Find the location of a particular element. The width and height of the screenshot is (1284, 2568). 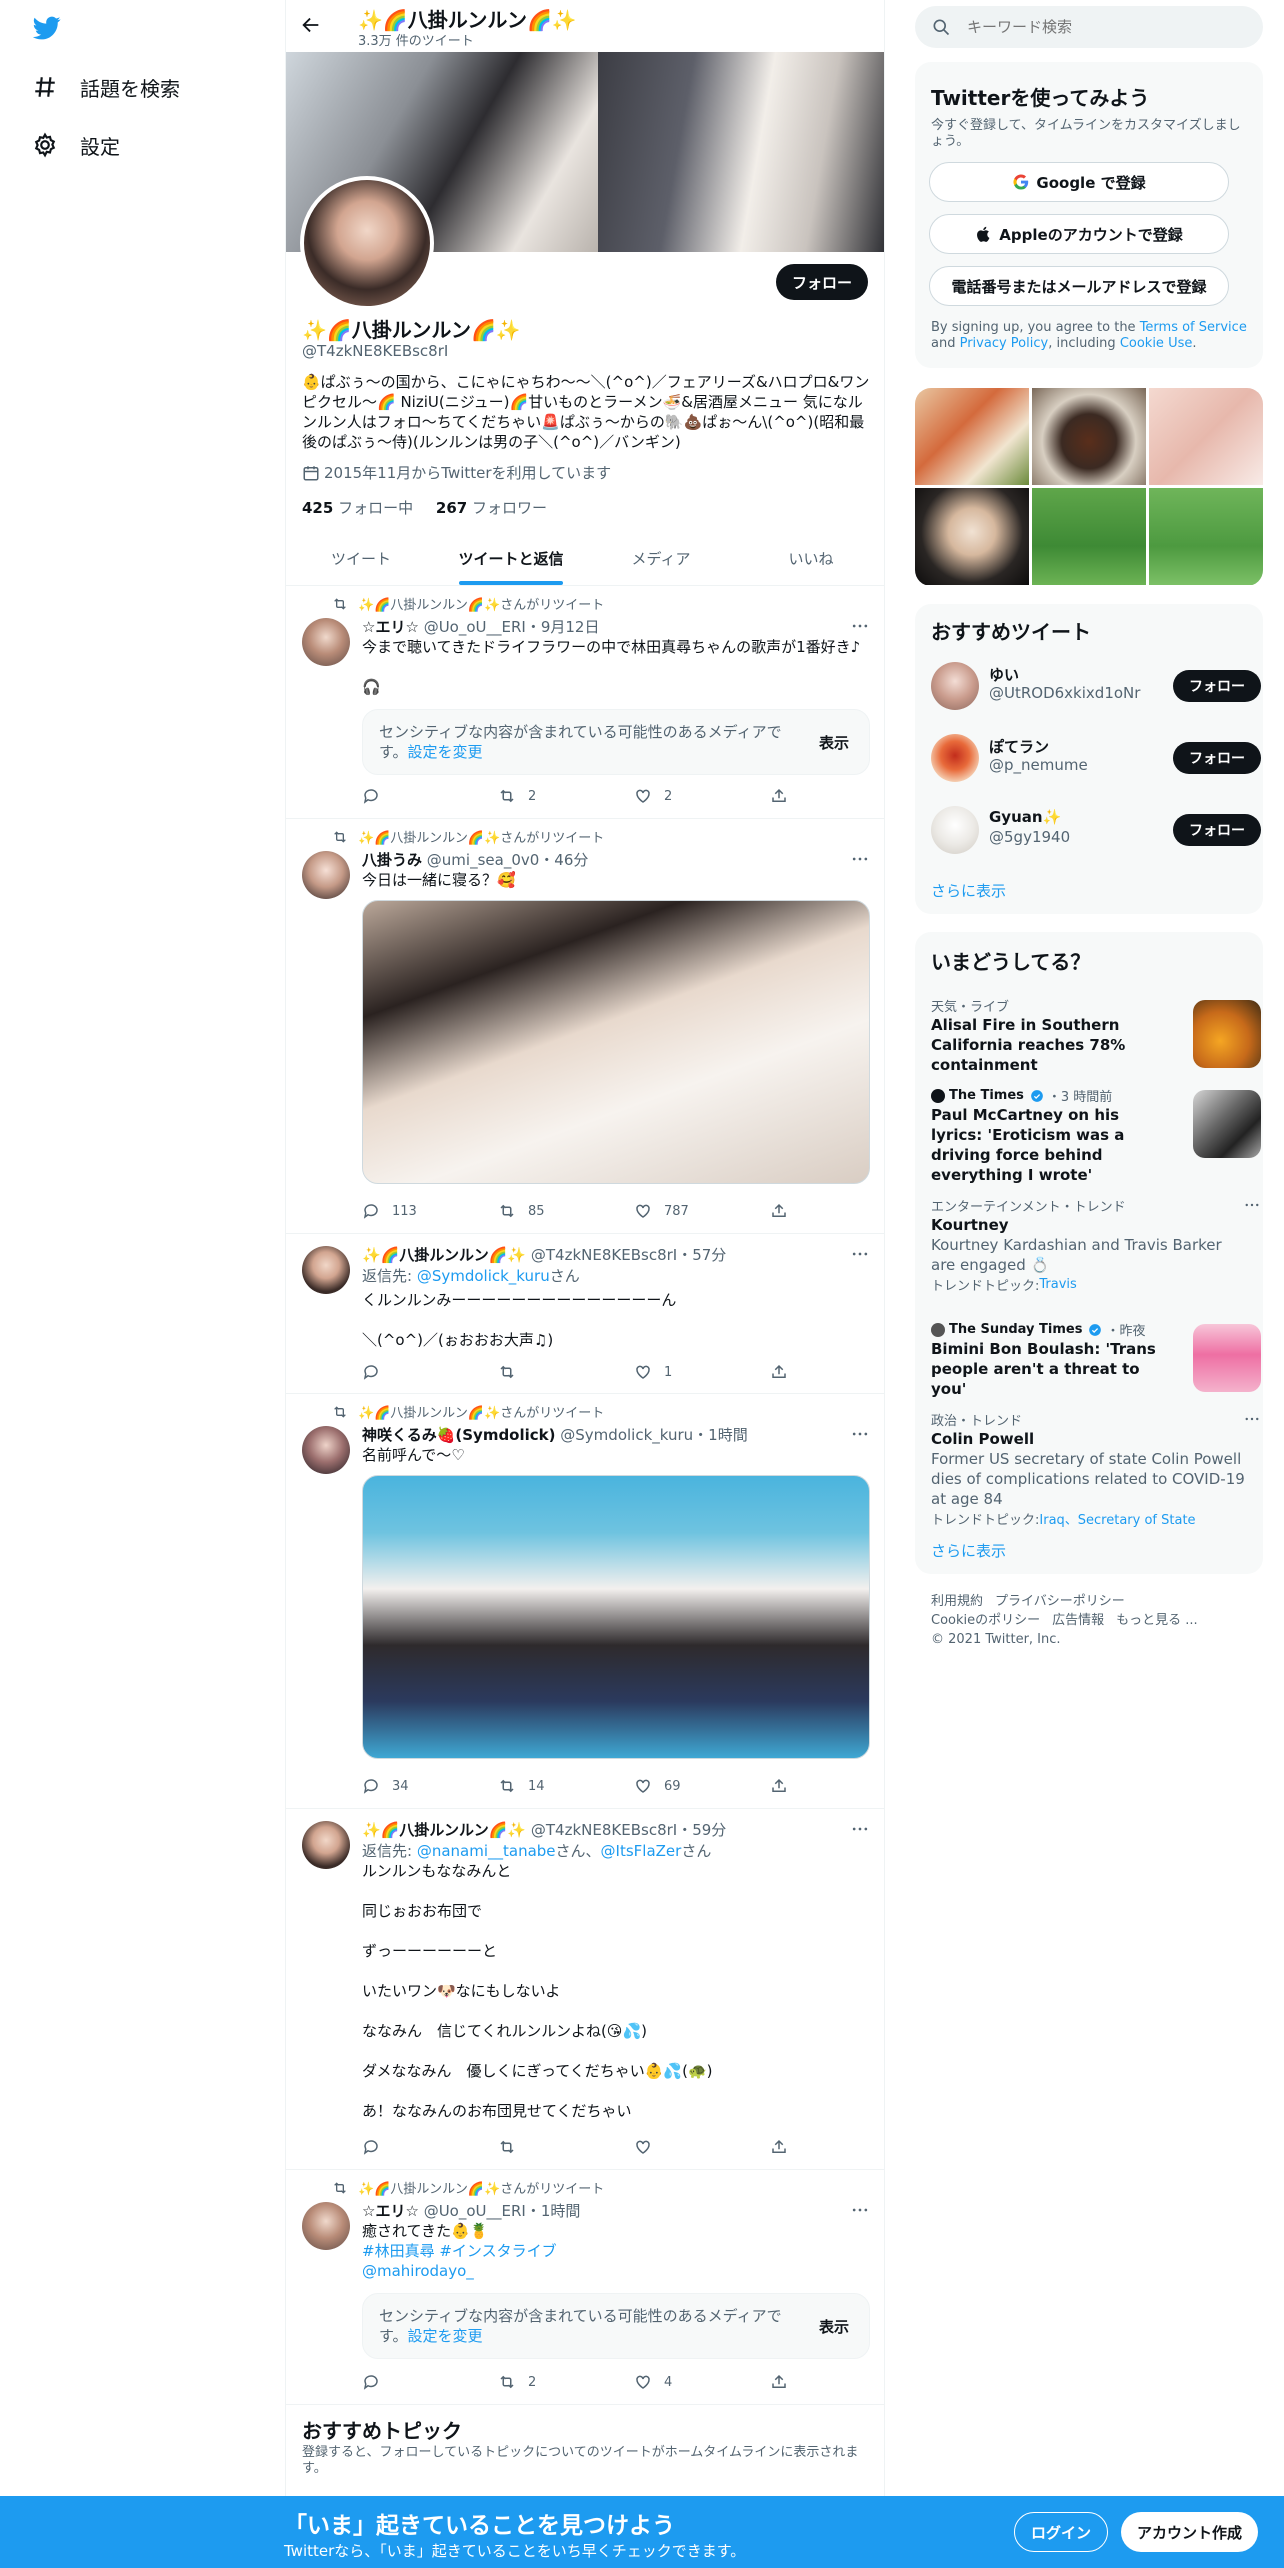

followers-link: 267 フォロワー is located at coordinates (500, 508).